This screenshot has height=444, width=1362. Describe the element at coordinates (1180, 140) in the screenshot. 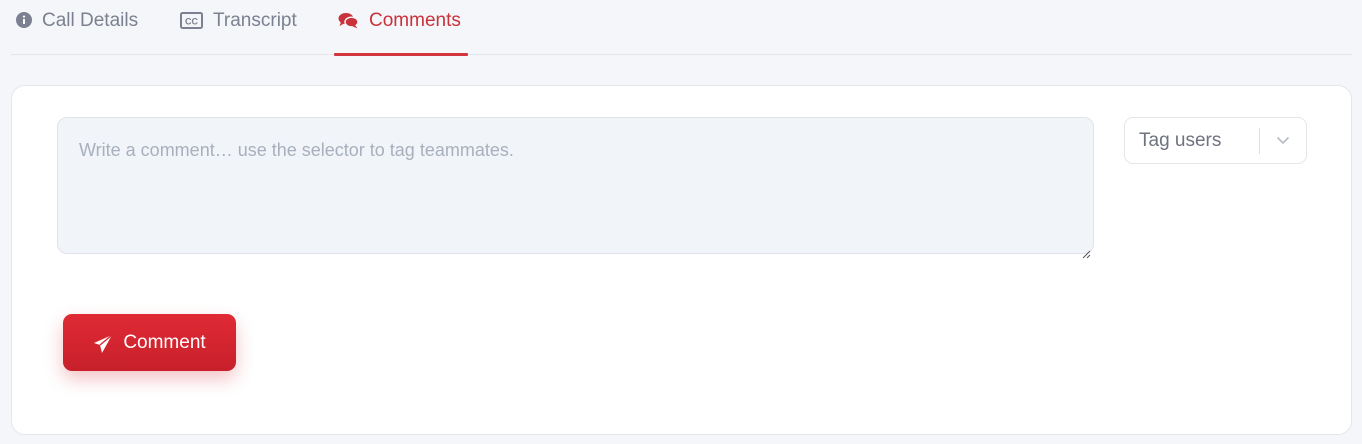

I see `tag-users-label: Tag users` at that location.